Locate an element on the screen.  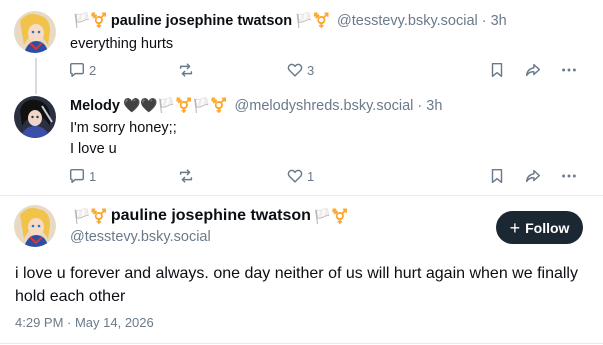
follow-button: + Follow is located at coordinates (539, 227).